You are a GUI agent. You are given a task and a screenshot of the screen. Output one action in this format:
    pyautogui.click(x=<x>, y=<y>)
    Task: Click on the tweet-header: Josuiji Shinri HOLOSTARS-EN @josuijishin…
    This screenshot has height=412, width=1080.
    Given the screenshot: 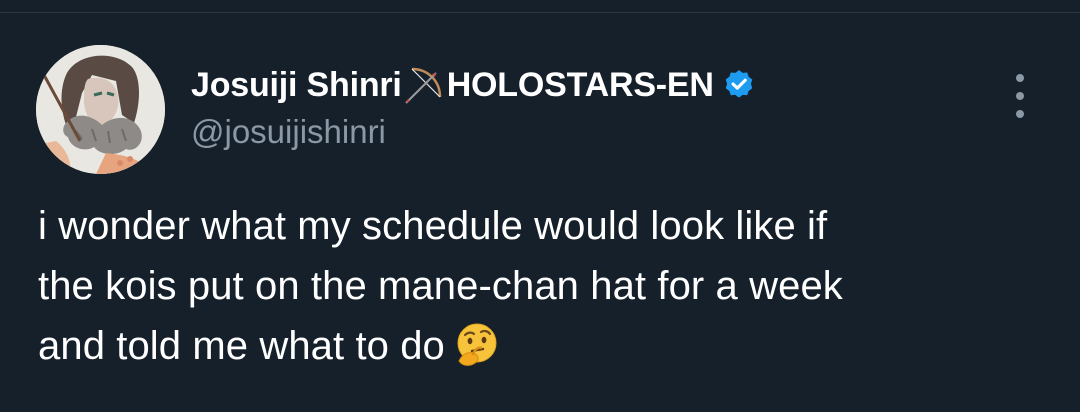 What is the action you would take?
    pyautogui.click(x=473, y=108)
    